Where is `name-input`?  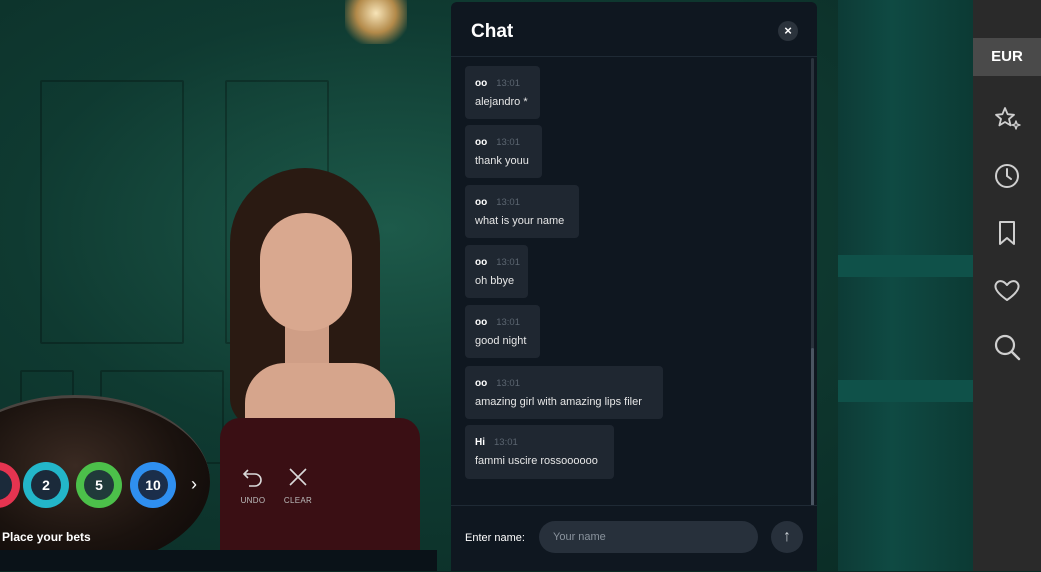 name-input is located at coordinates (648, 537).